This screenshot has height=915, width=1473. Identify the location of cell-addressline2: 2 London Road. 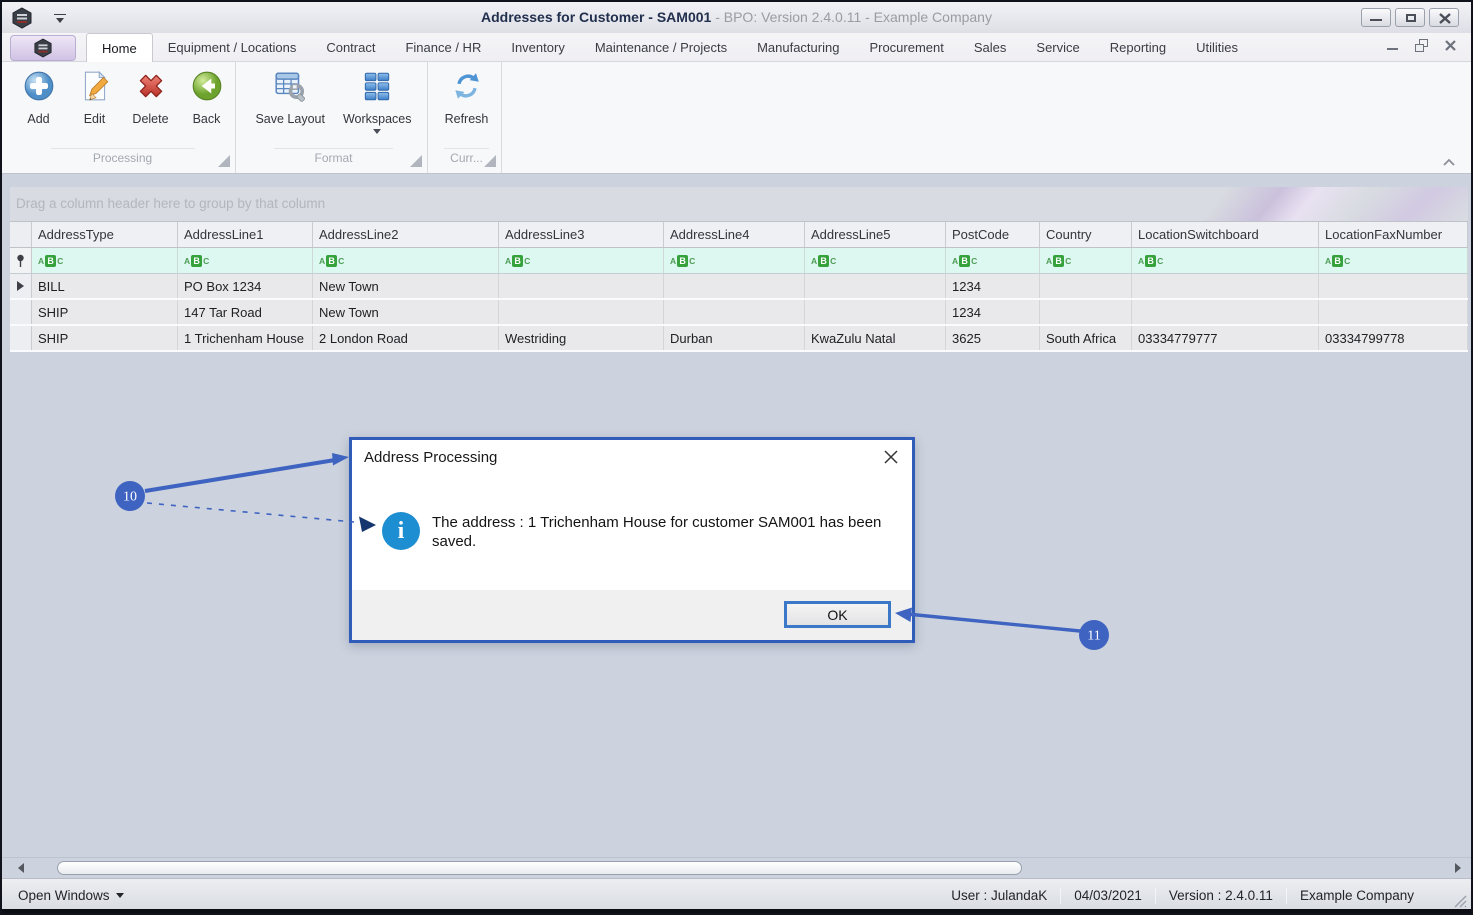
(406, 338).